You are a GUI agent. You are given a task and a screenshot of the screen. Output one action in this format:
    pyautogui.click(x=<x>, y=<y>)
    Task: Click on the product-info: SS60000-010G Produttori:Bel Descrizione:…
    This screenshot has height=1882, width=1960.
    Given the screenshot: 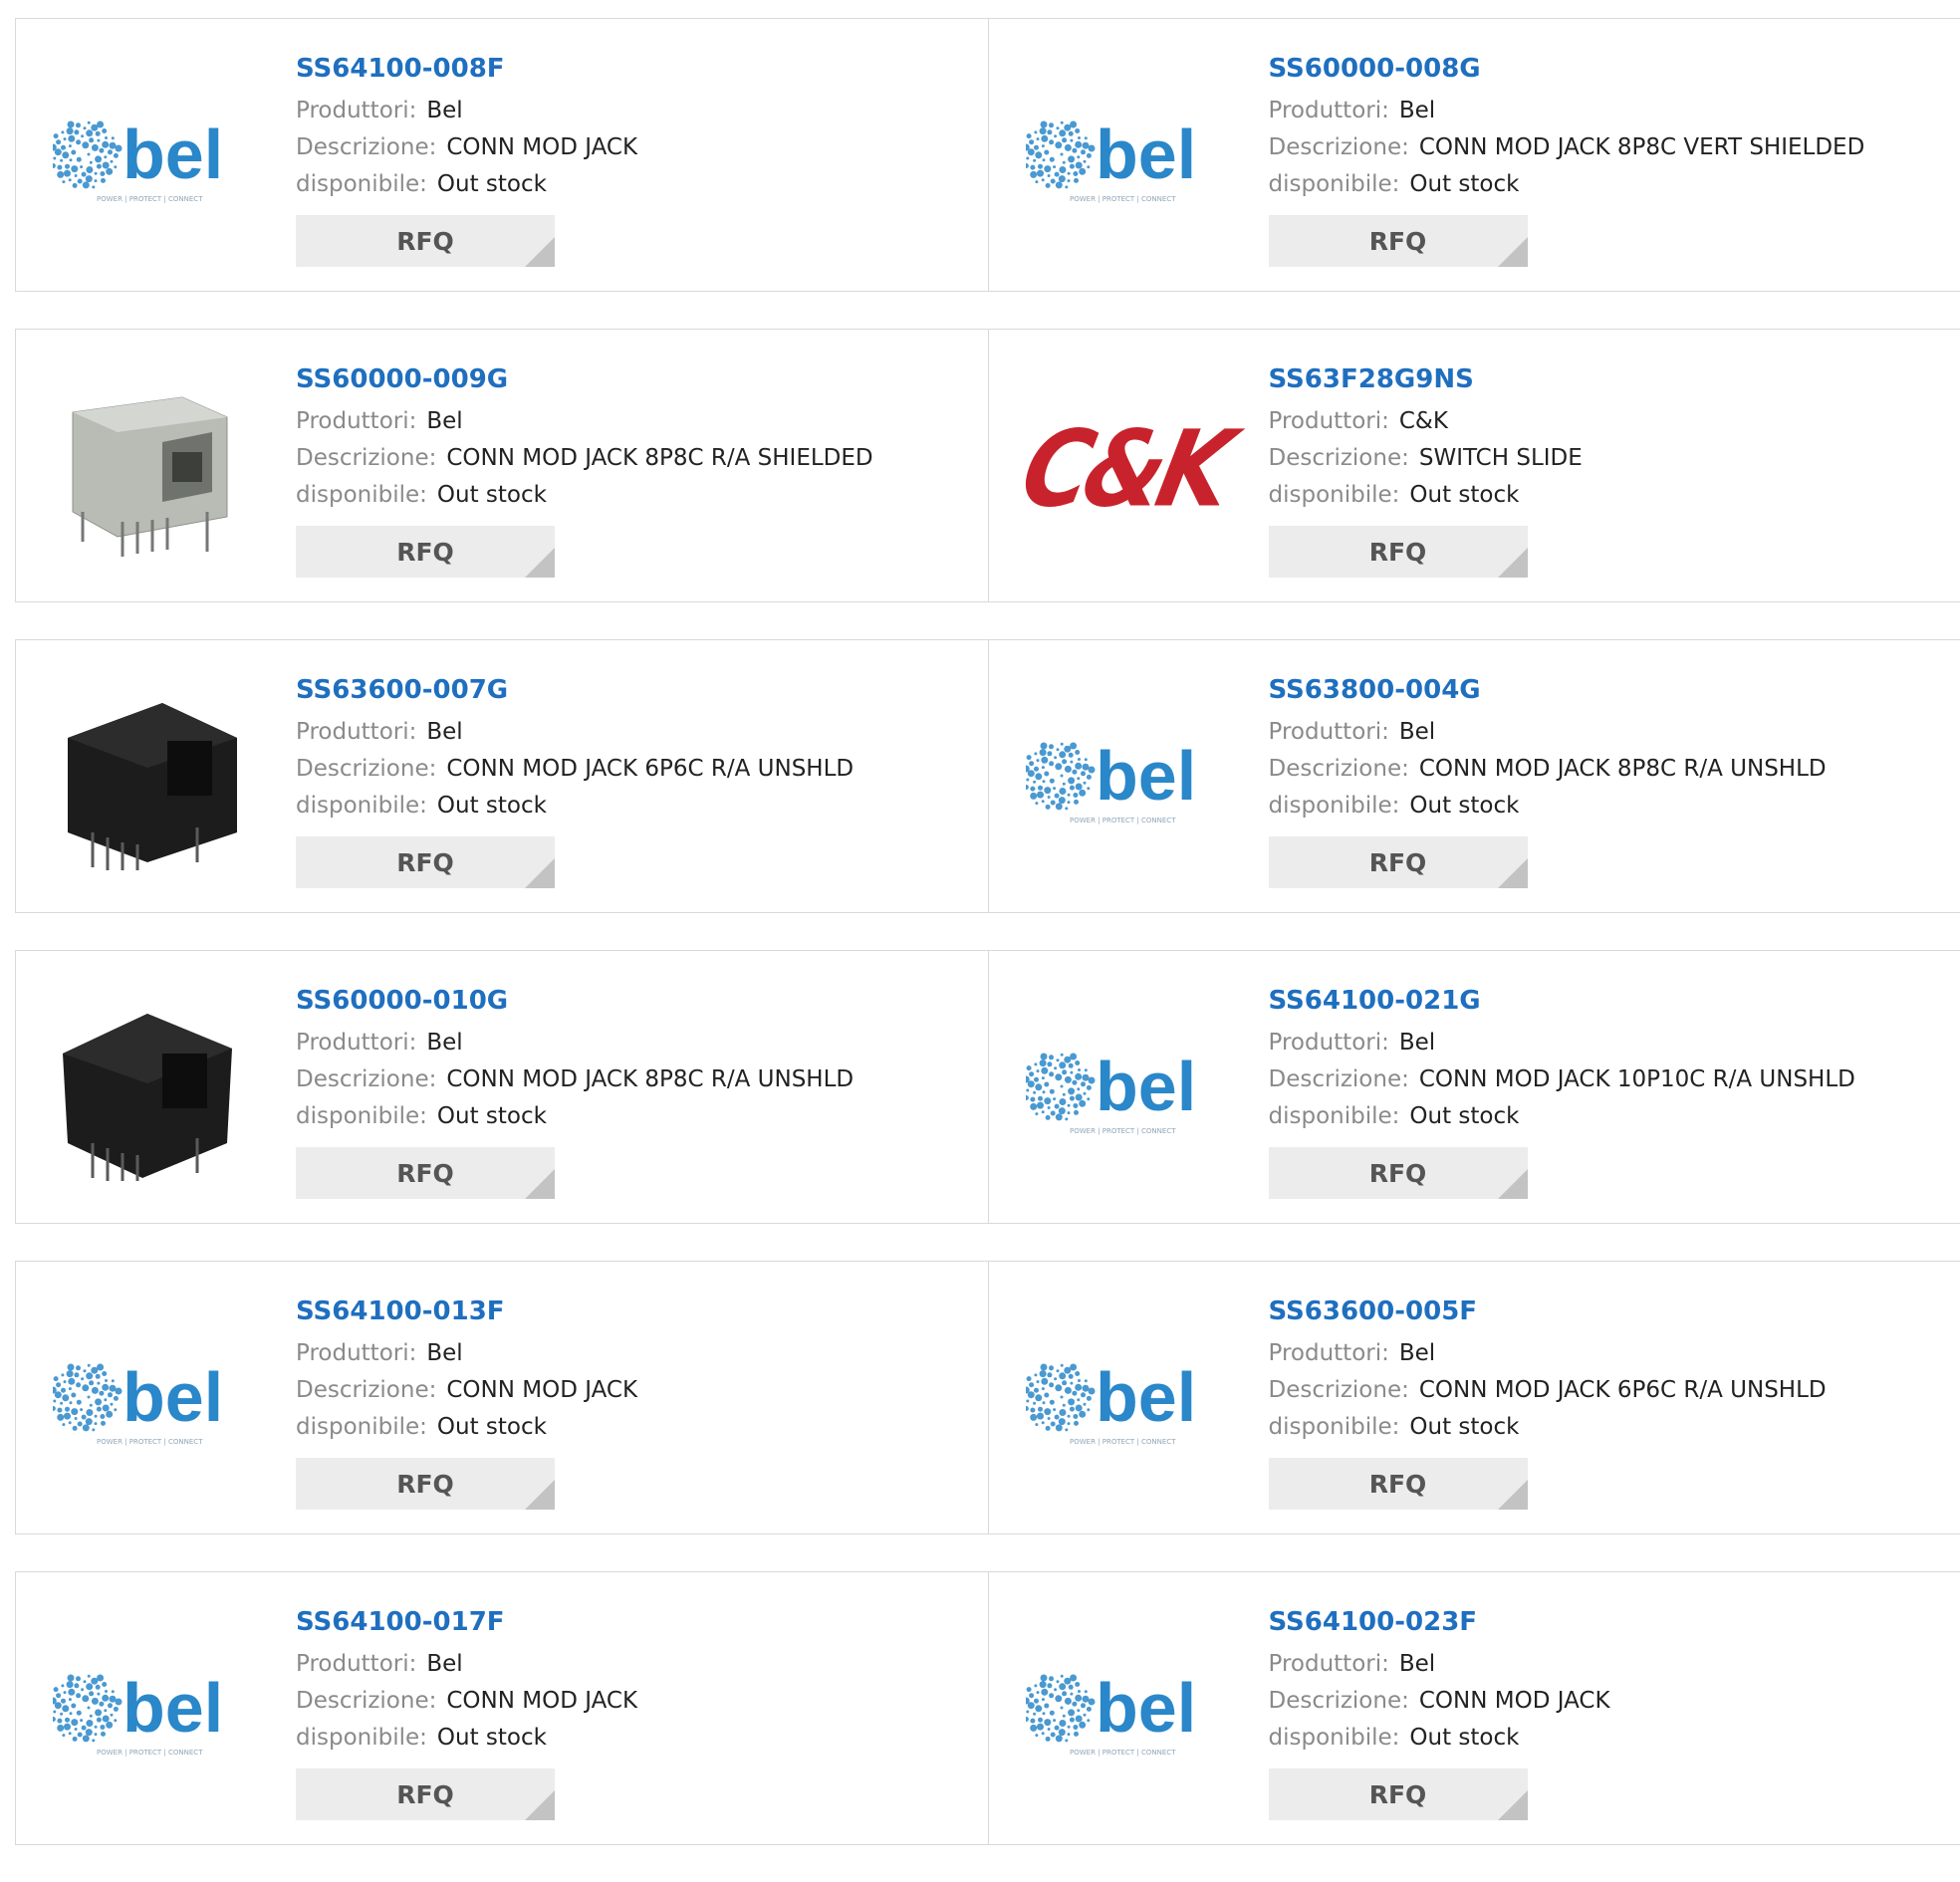 What is the action you would take?
    pyautogui.click(x=575, y=1090)
    